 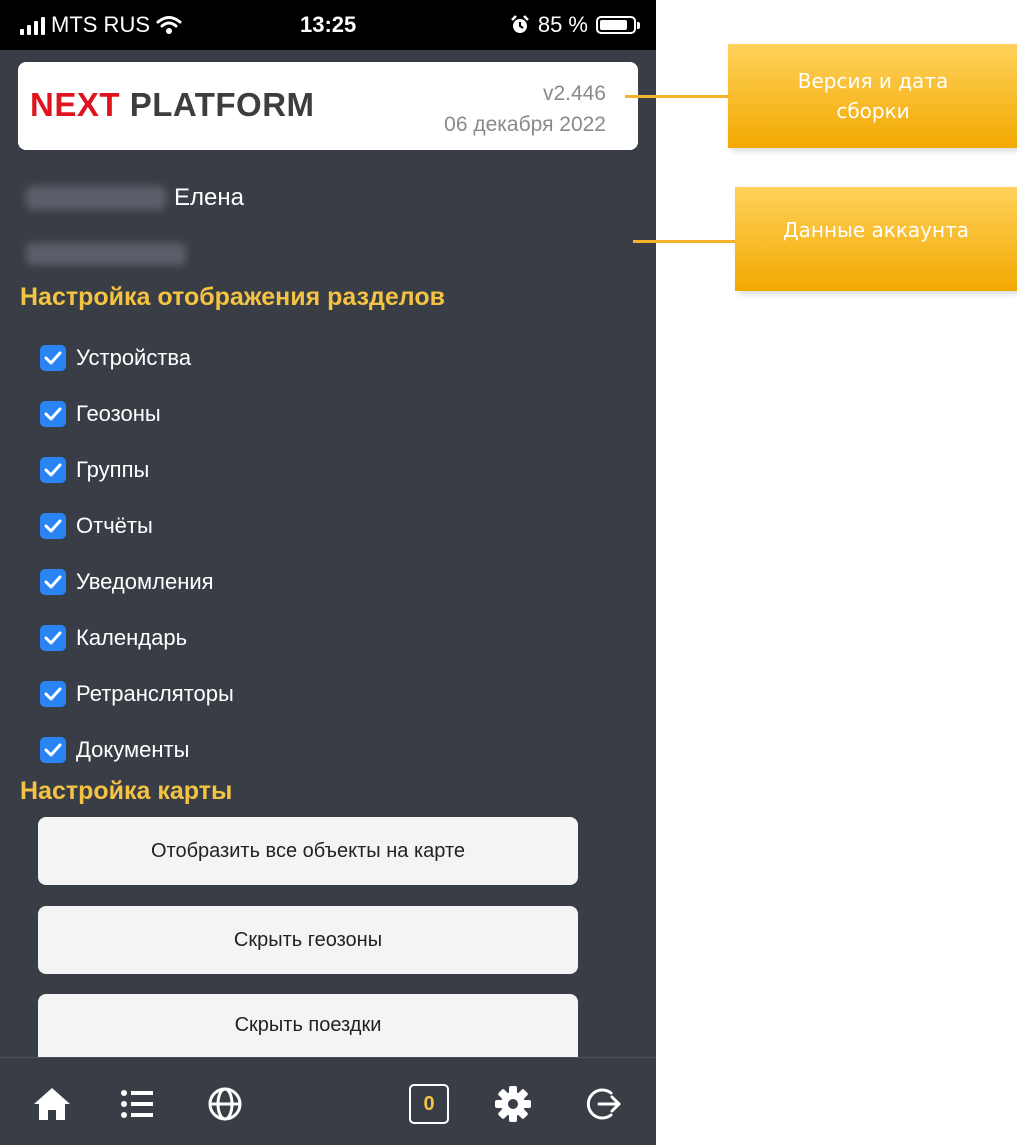 I want to click on status-left: MTS RUS, so click(x=101, y=25).